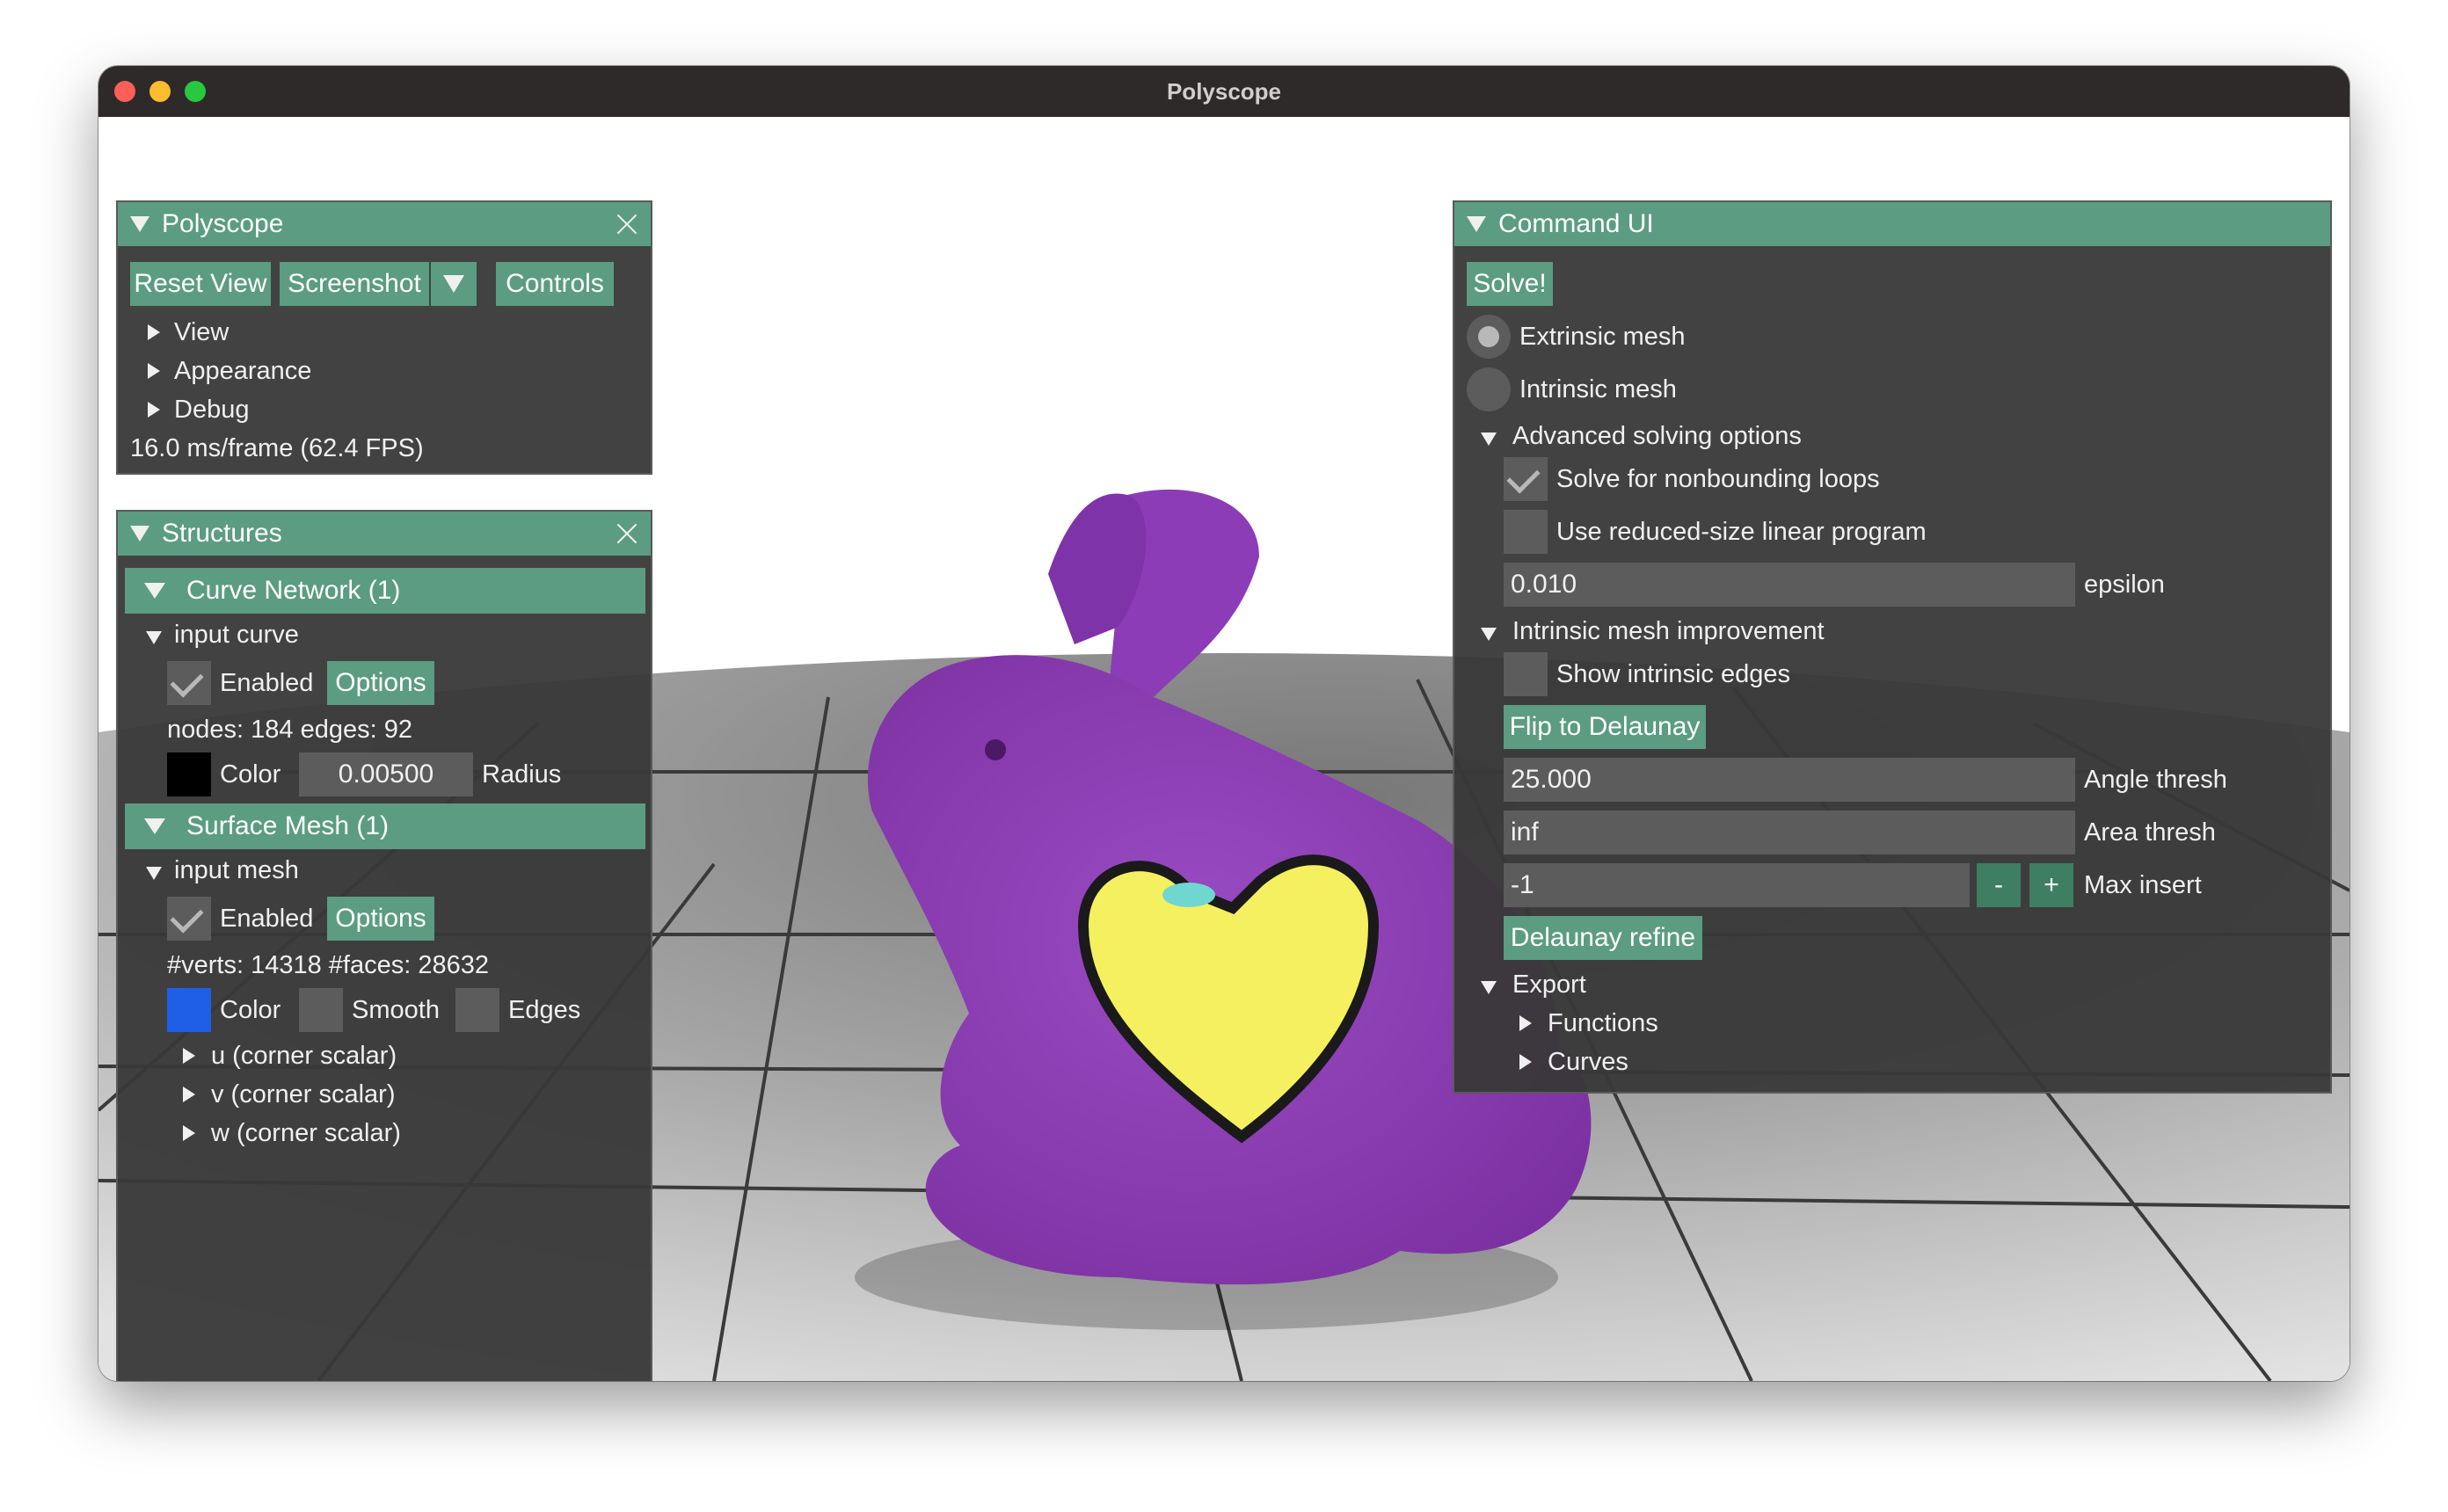  Describe the element at coordinates (1602, 337) in the screenshot. I see `extrinsic-mesh-label: Extrinsic mesh` at that location.